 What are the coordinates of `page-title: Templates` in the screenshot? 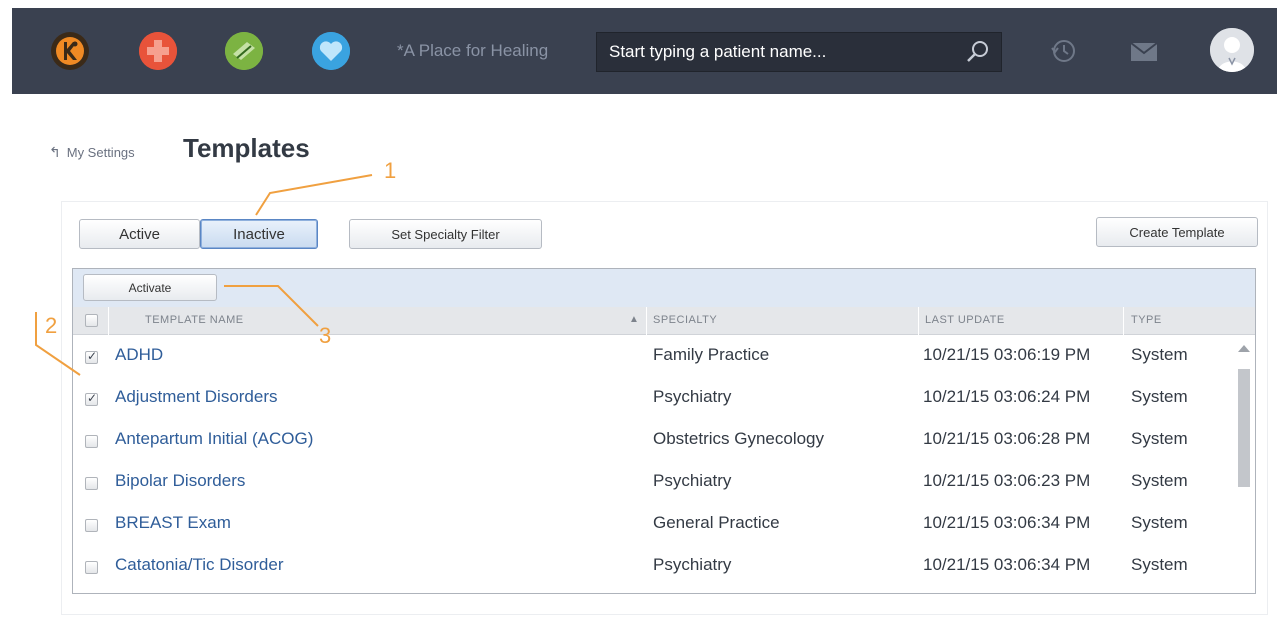 It's located at (246, 148).